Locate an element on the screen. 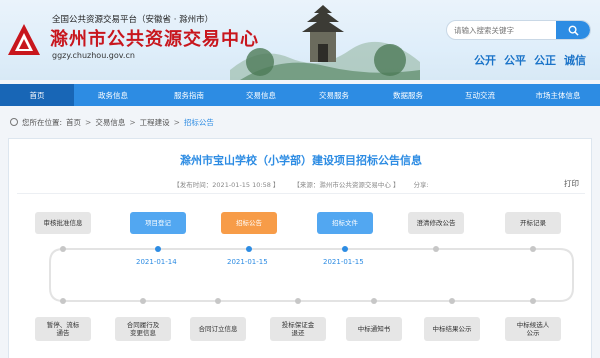 The width and height of the screenshot is (600, 358). nav-item-data-service: 数据服务 is located at coordinates (408, 95).